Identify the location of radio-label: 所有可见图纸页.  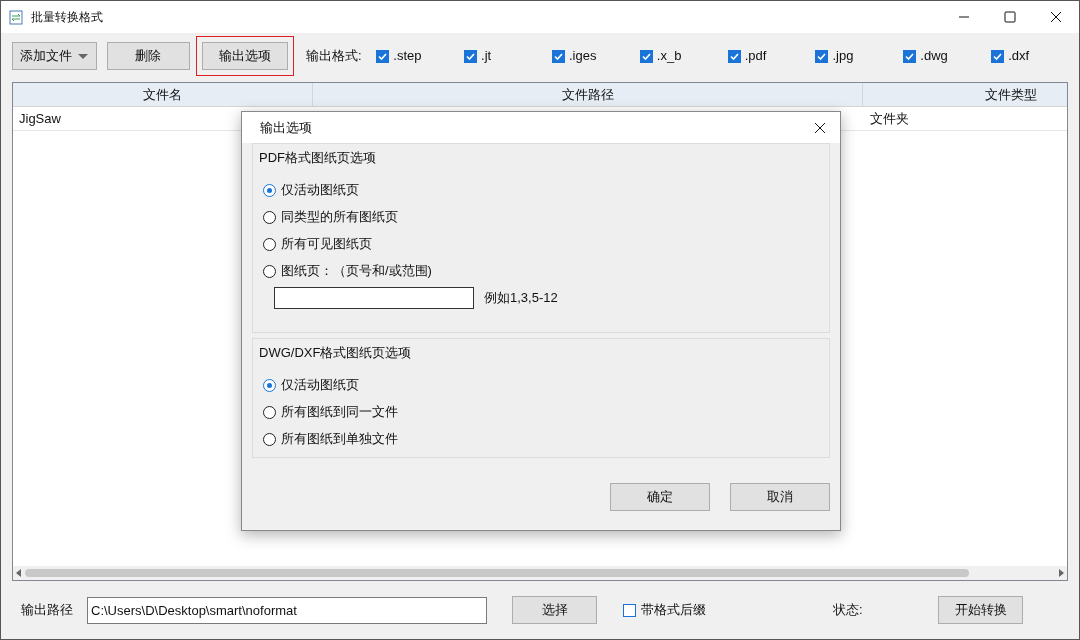
(326, 244).